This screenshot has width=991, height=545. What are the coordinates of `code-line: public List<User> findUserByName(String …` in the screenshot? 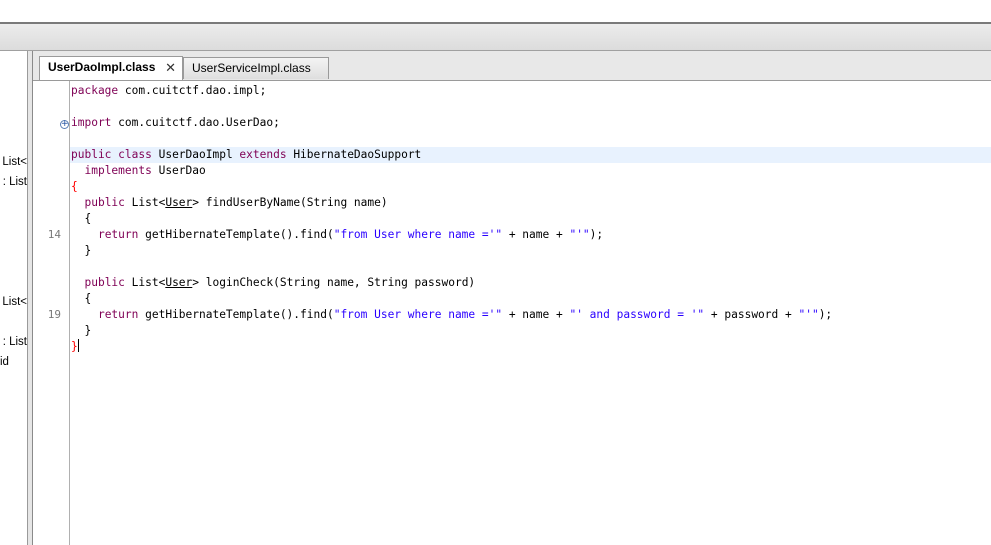 It's located at (236, 202).